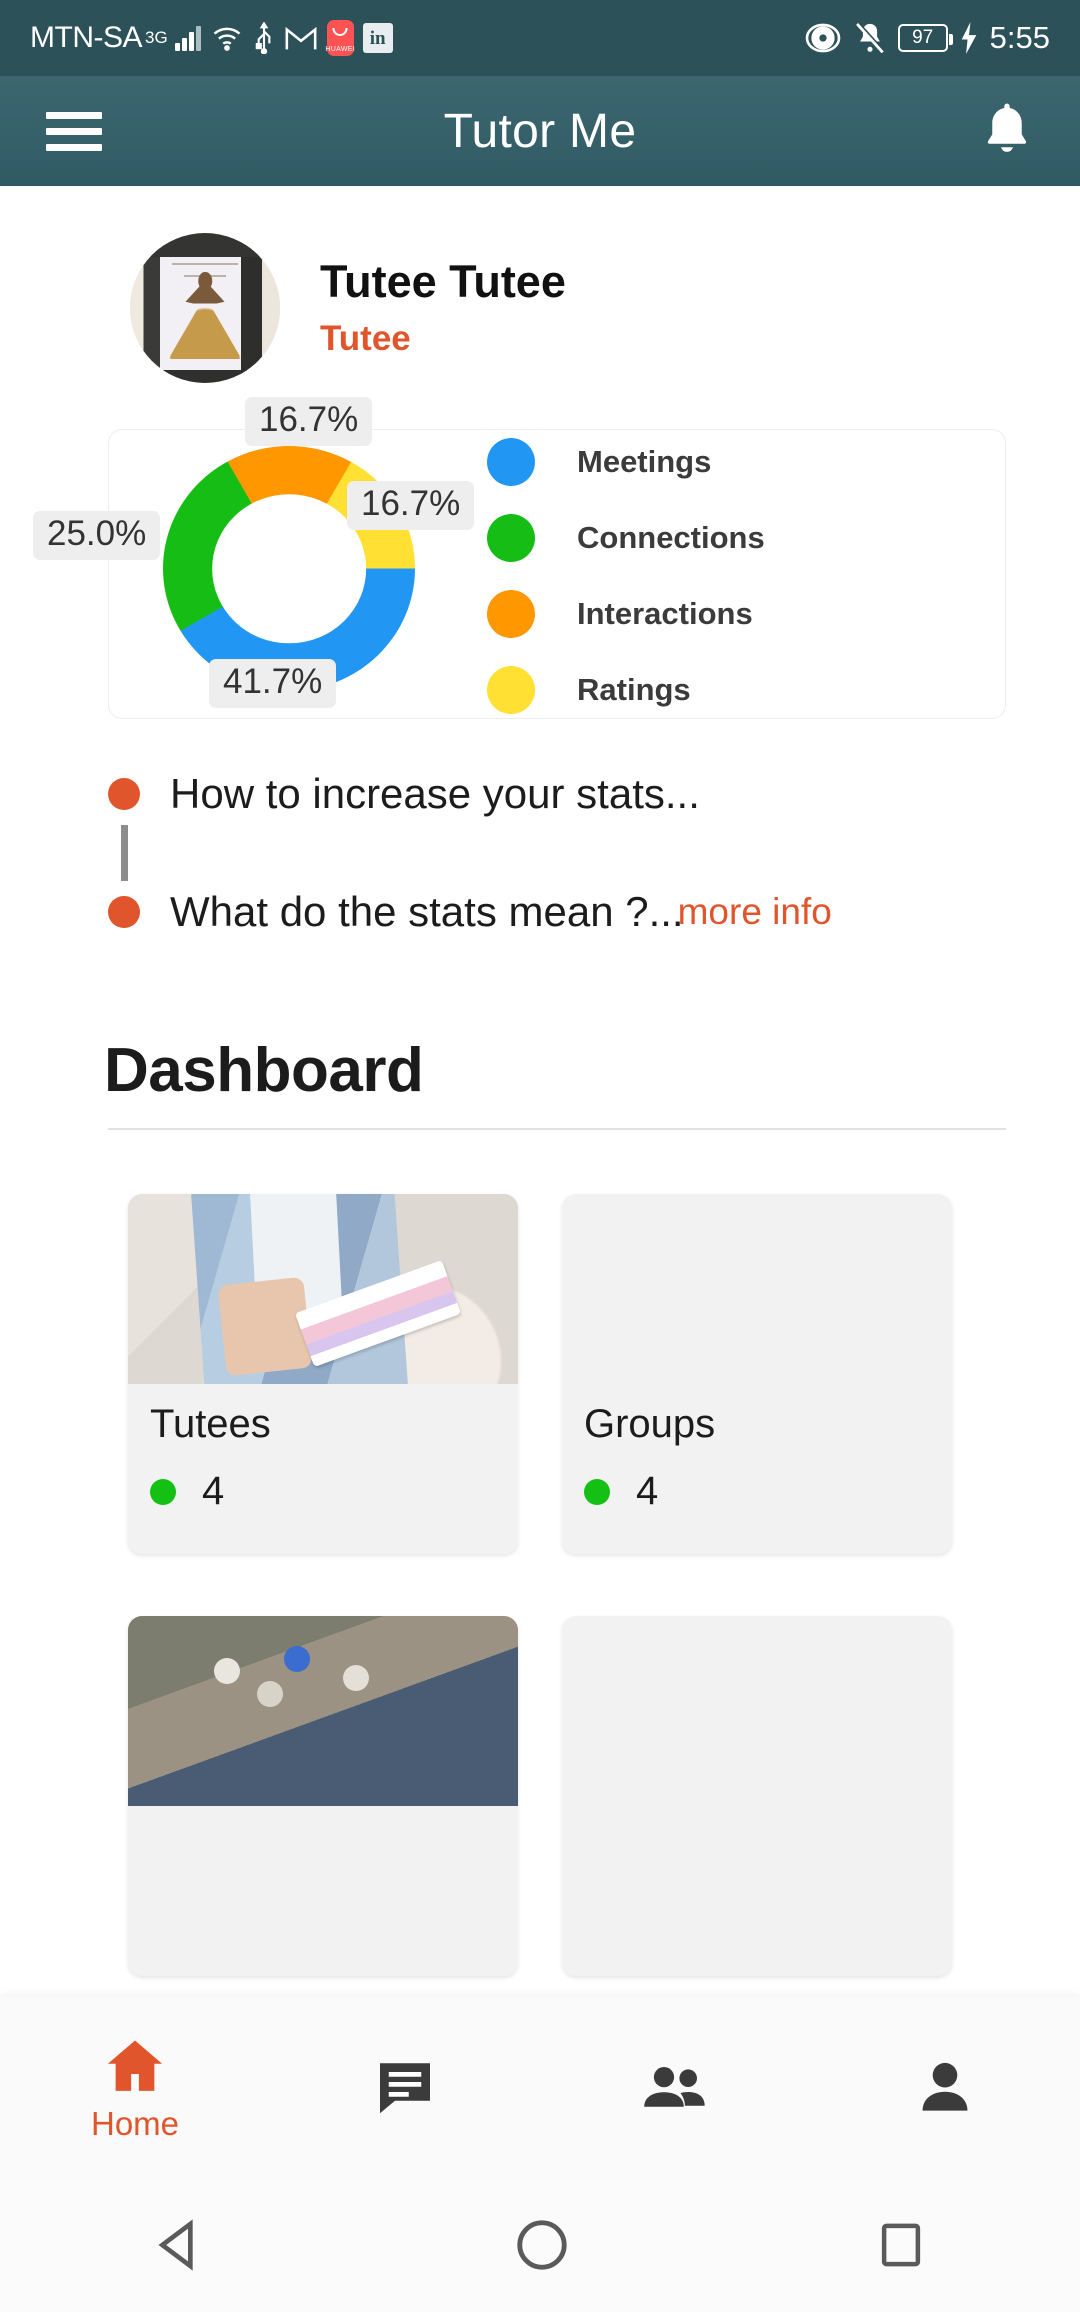 The height and width of the screenshot is (2312, 1080). What do you see at coordinates (309, 421) in the screenshot?
I see `chart-label-interactions: 16.7%` at bounding box center [309, 421].